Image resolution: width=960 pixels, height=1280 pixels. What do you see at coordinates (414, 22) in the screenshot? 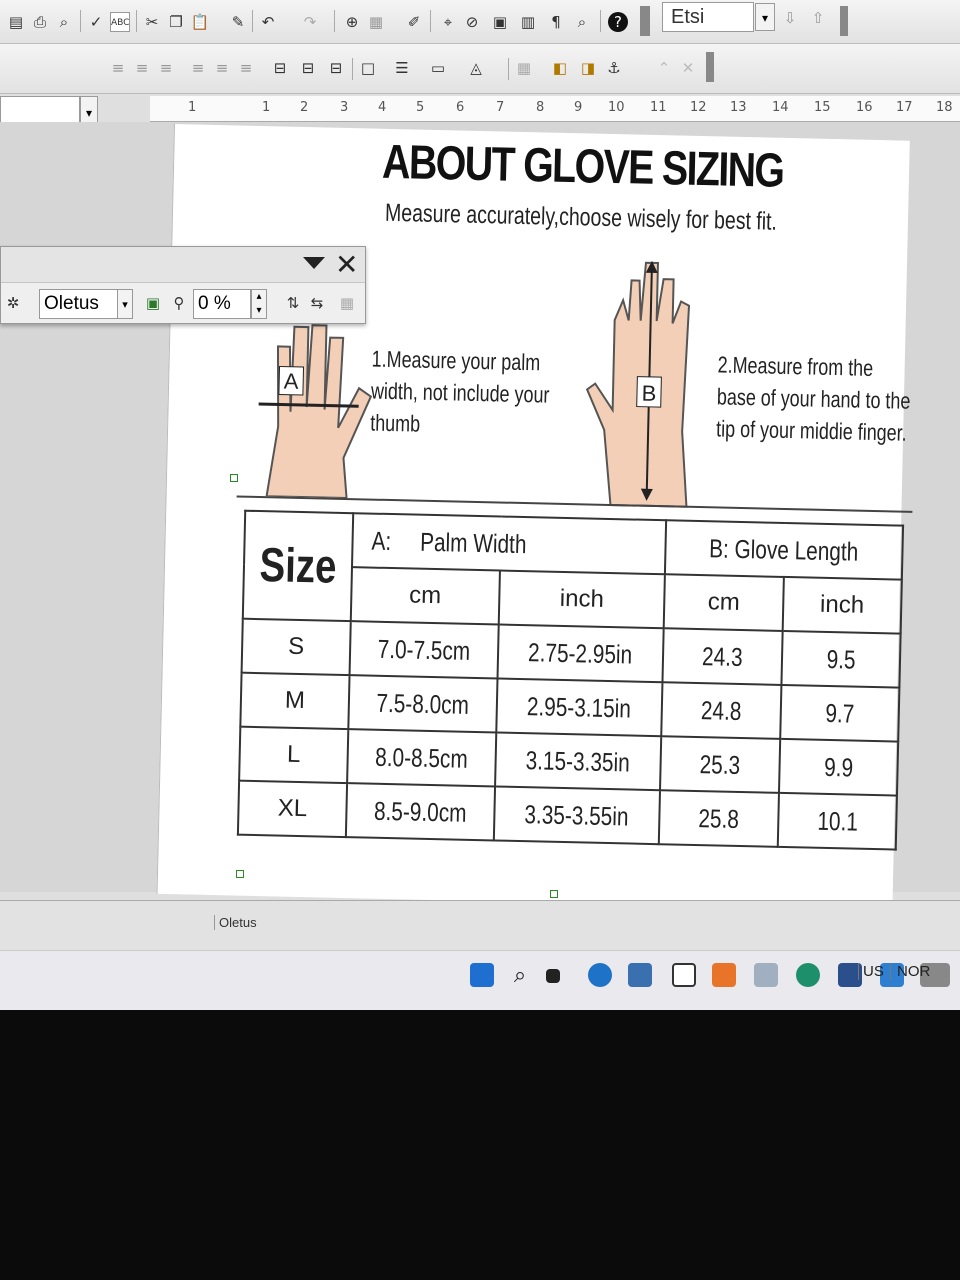
I see `draw-functions-icon: ✐` at bounding box center [414, 22].